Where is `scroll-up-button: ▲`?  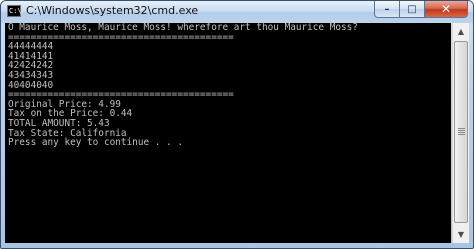 scroll-up-button: ▲ is located at coordinates (461, 31).